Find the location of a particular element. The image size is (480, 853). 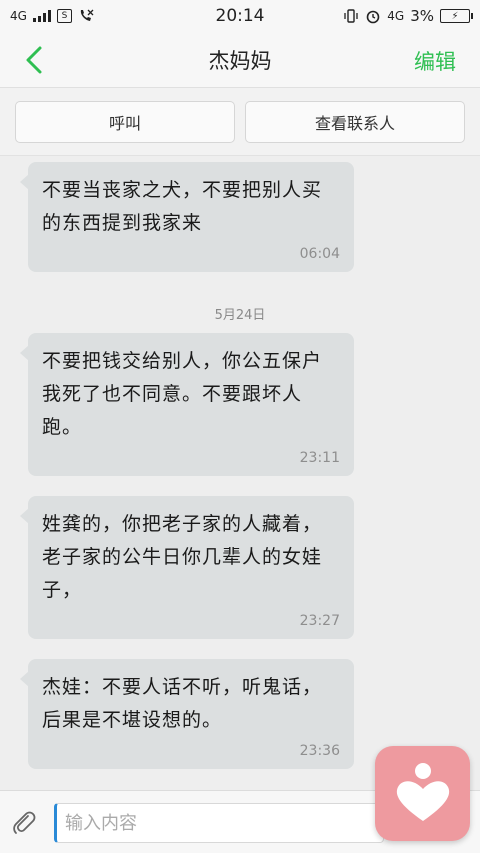

status-left: 4G S is located at coordinates (52, 16).